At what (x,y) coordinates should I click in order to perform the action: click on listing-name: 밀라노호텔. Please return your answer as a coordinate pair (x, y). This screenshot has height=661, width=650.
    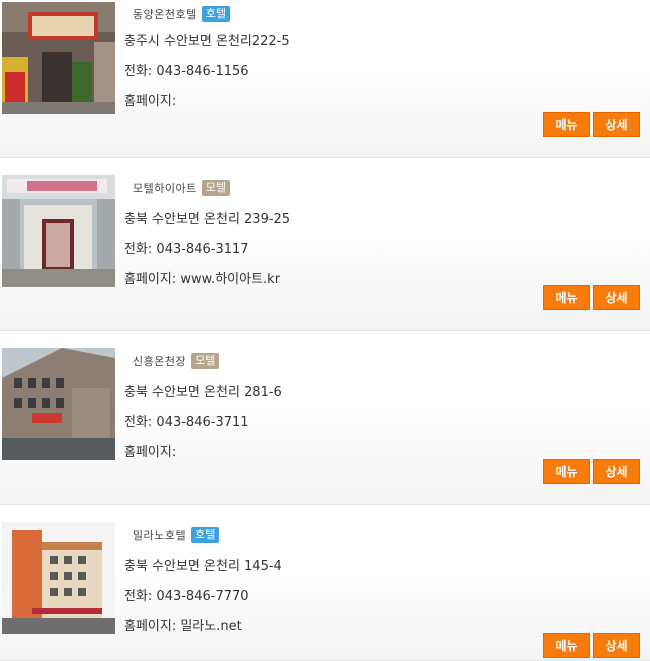
    Looking at the image, I should click on (159, 535).